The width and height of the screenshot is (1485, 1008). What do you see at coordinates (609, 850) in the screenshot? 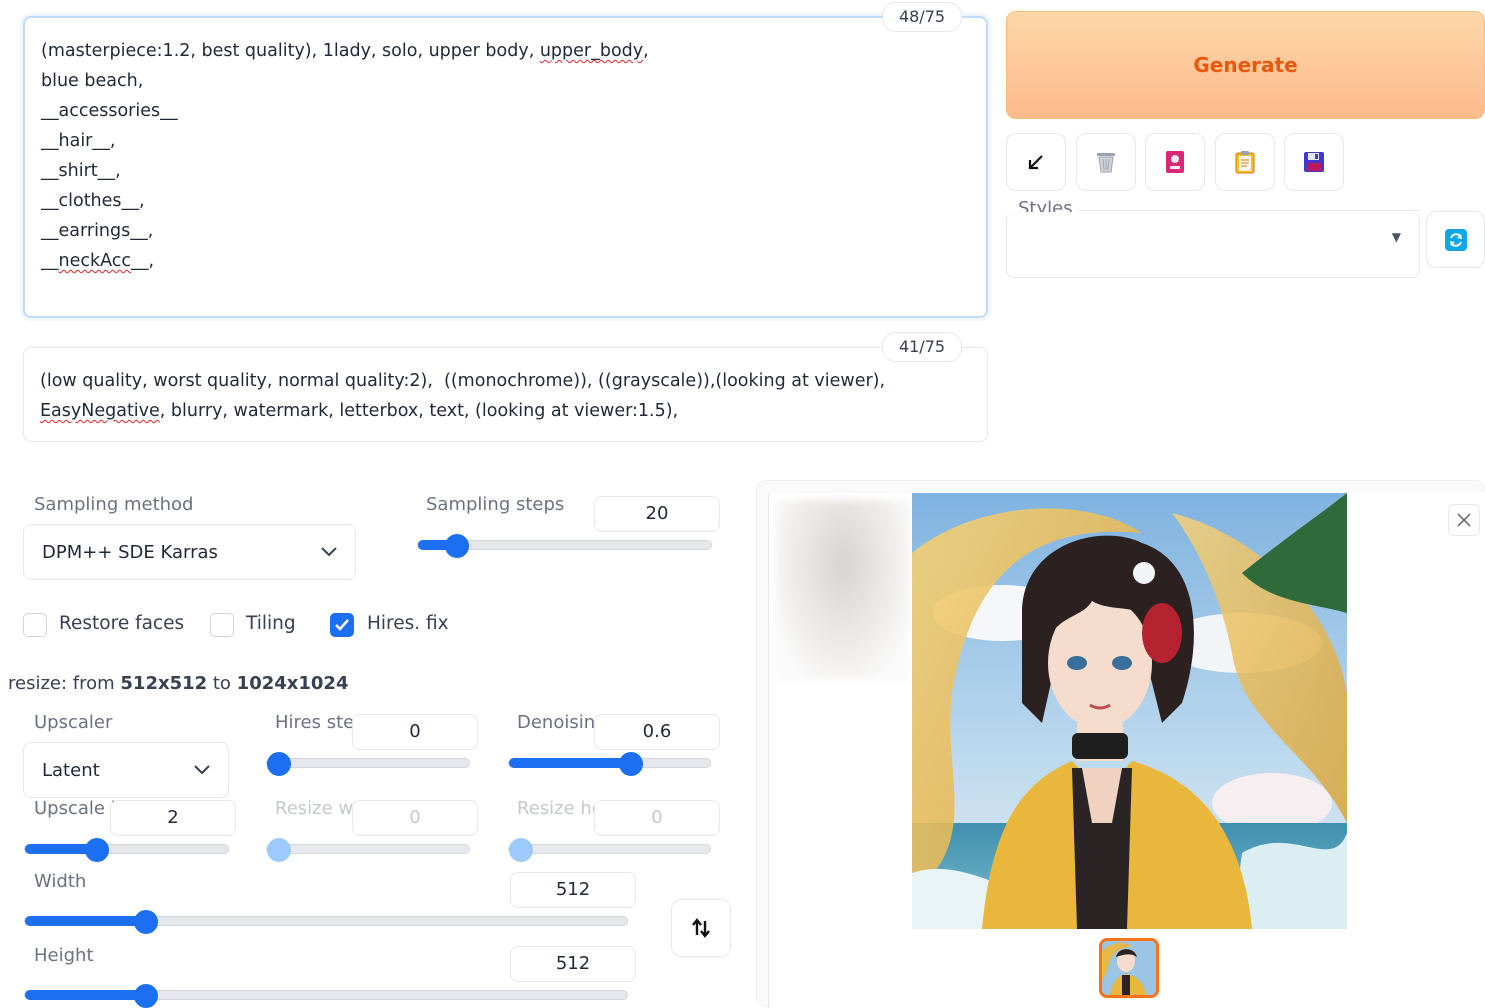
I see `resize-height-slider` at bounding box center [609, 850].